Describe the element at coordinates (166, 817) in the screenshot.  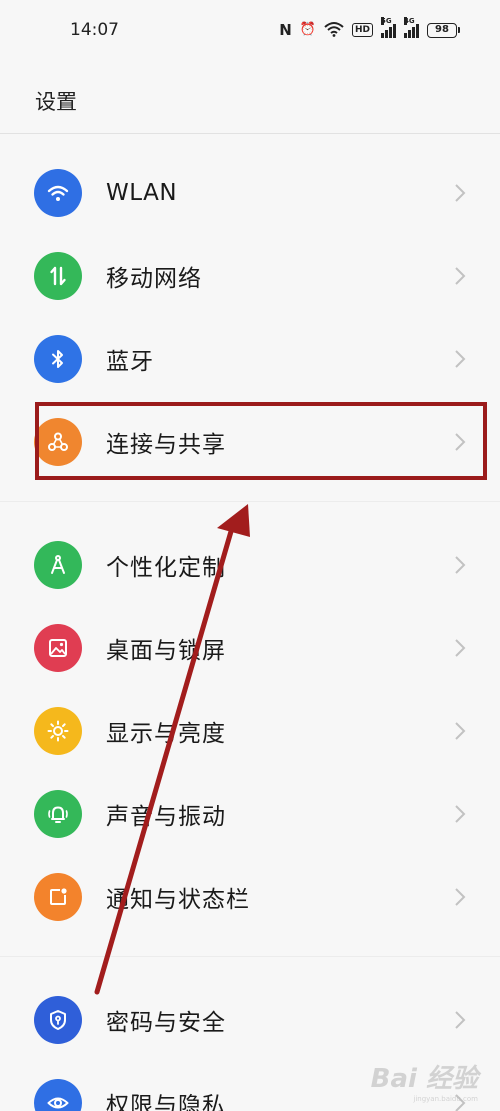
I see `settings-item-label: 声音与振动` at that location.